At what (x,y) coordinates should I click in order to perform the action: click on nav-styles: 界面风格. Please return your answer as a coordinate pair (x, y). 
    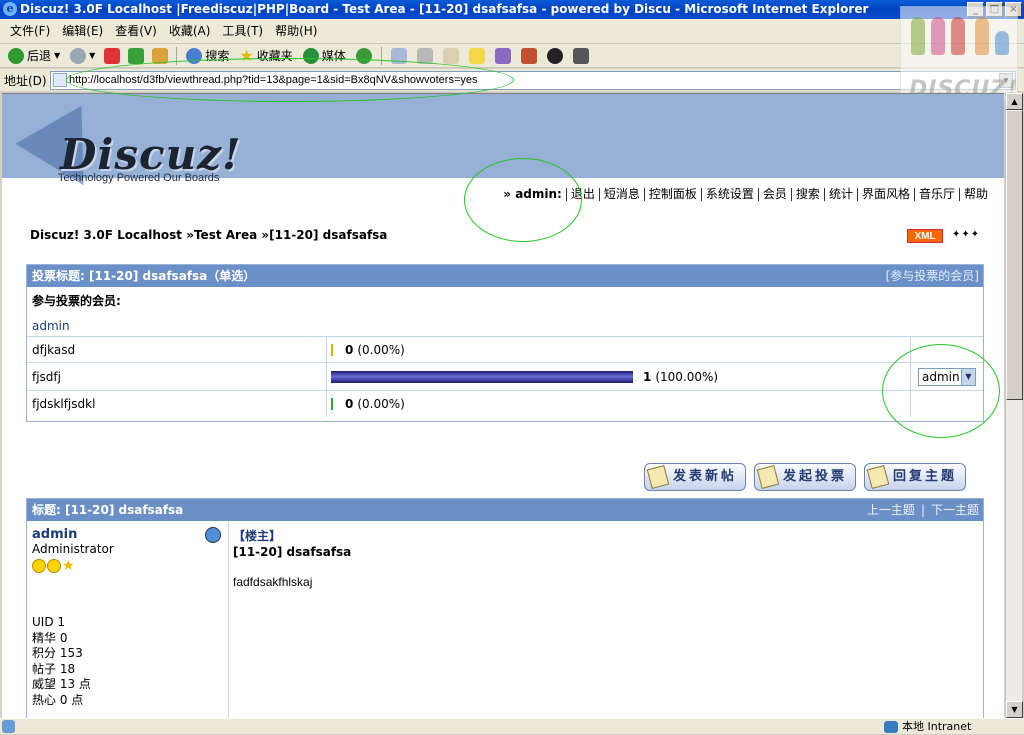
    Looking at the image, I should click on (885, 194).